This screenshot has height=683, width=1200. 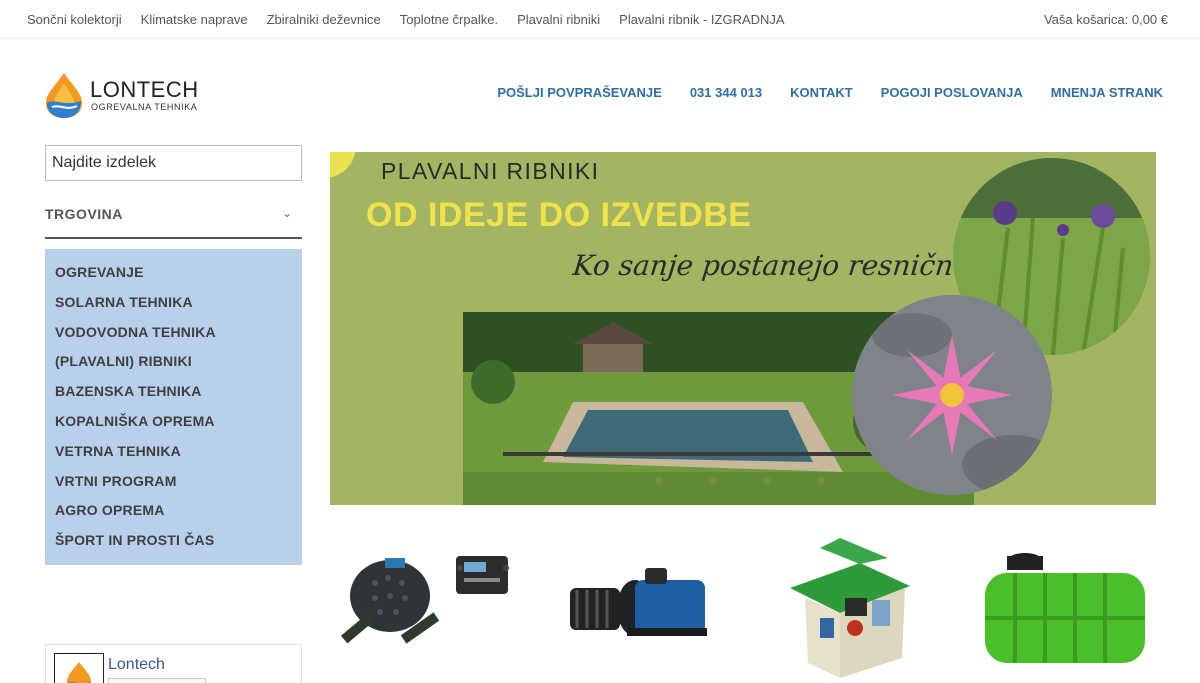 I want to click on category-sport: ŠPORT IN PROSTI ČAS, so click(x=173, y=546).